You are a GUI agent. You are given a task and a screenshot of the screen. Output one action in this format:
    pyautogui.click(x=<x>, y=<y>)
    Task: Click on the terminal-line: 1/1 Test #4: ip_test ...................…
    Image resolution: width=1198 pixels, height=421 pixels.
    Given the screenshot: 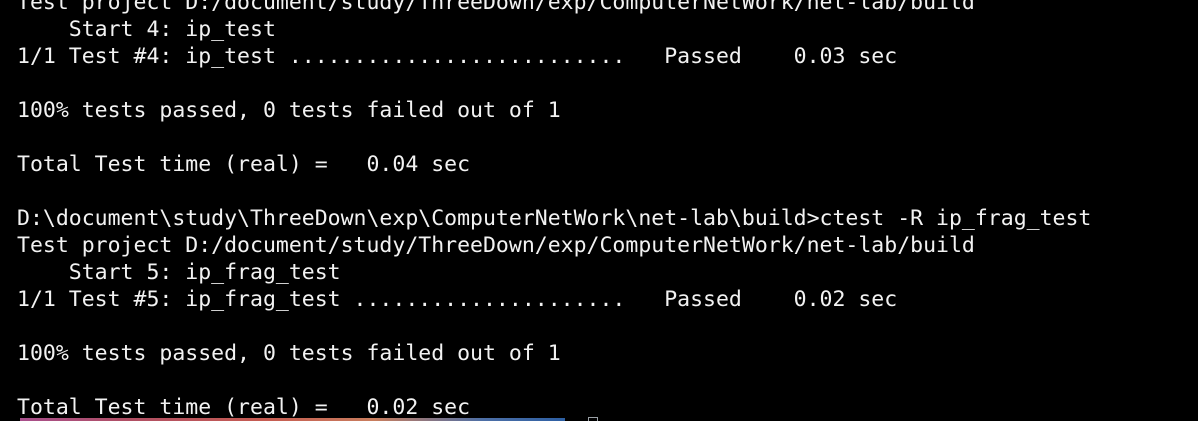 What is the action you would take?
    pyautogui.click(x=457, y=56)
    